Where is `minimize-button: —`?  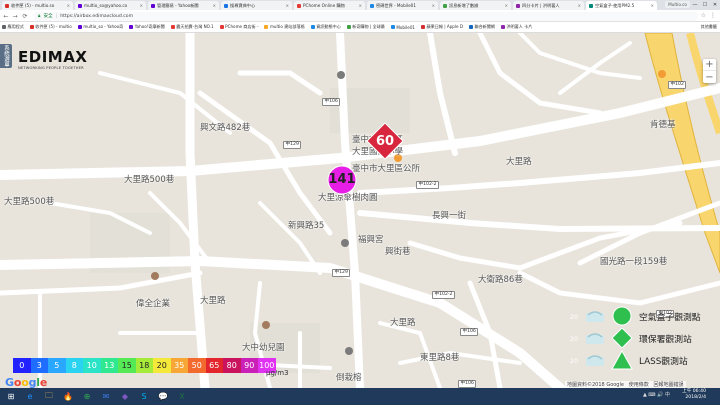
minimize-button: — is located at coordinates (695, 5).